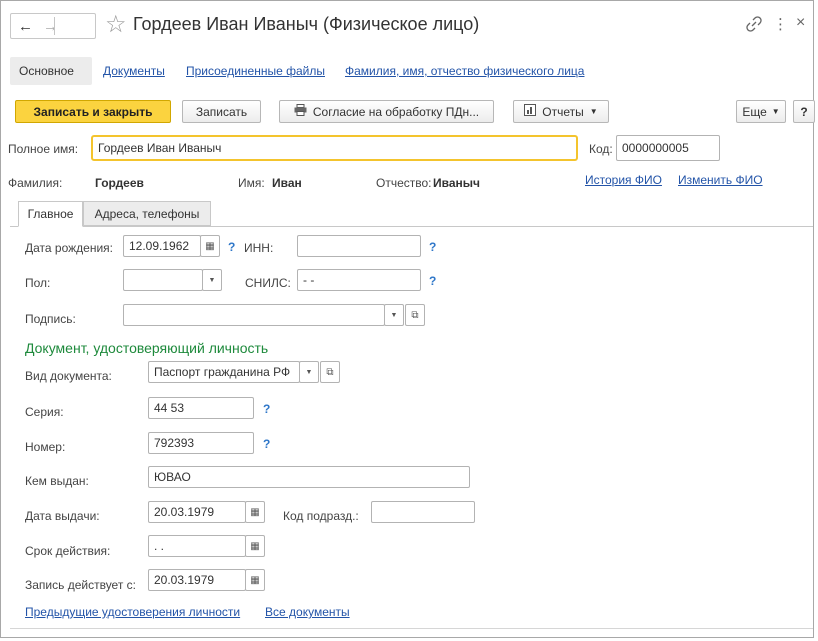 This screenshot has width=818, height=641. I want to click on sex-select, so click(163, 280).